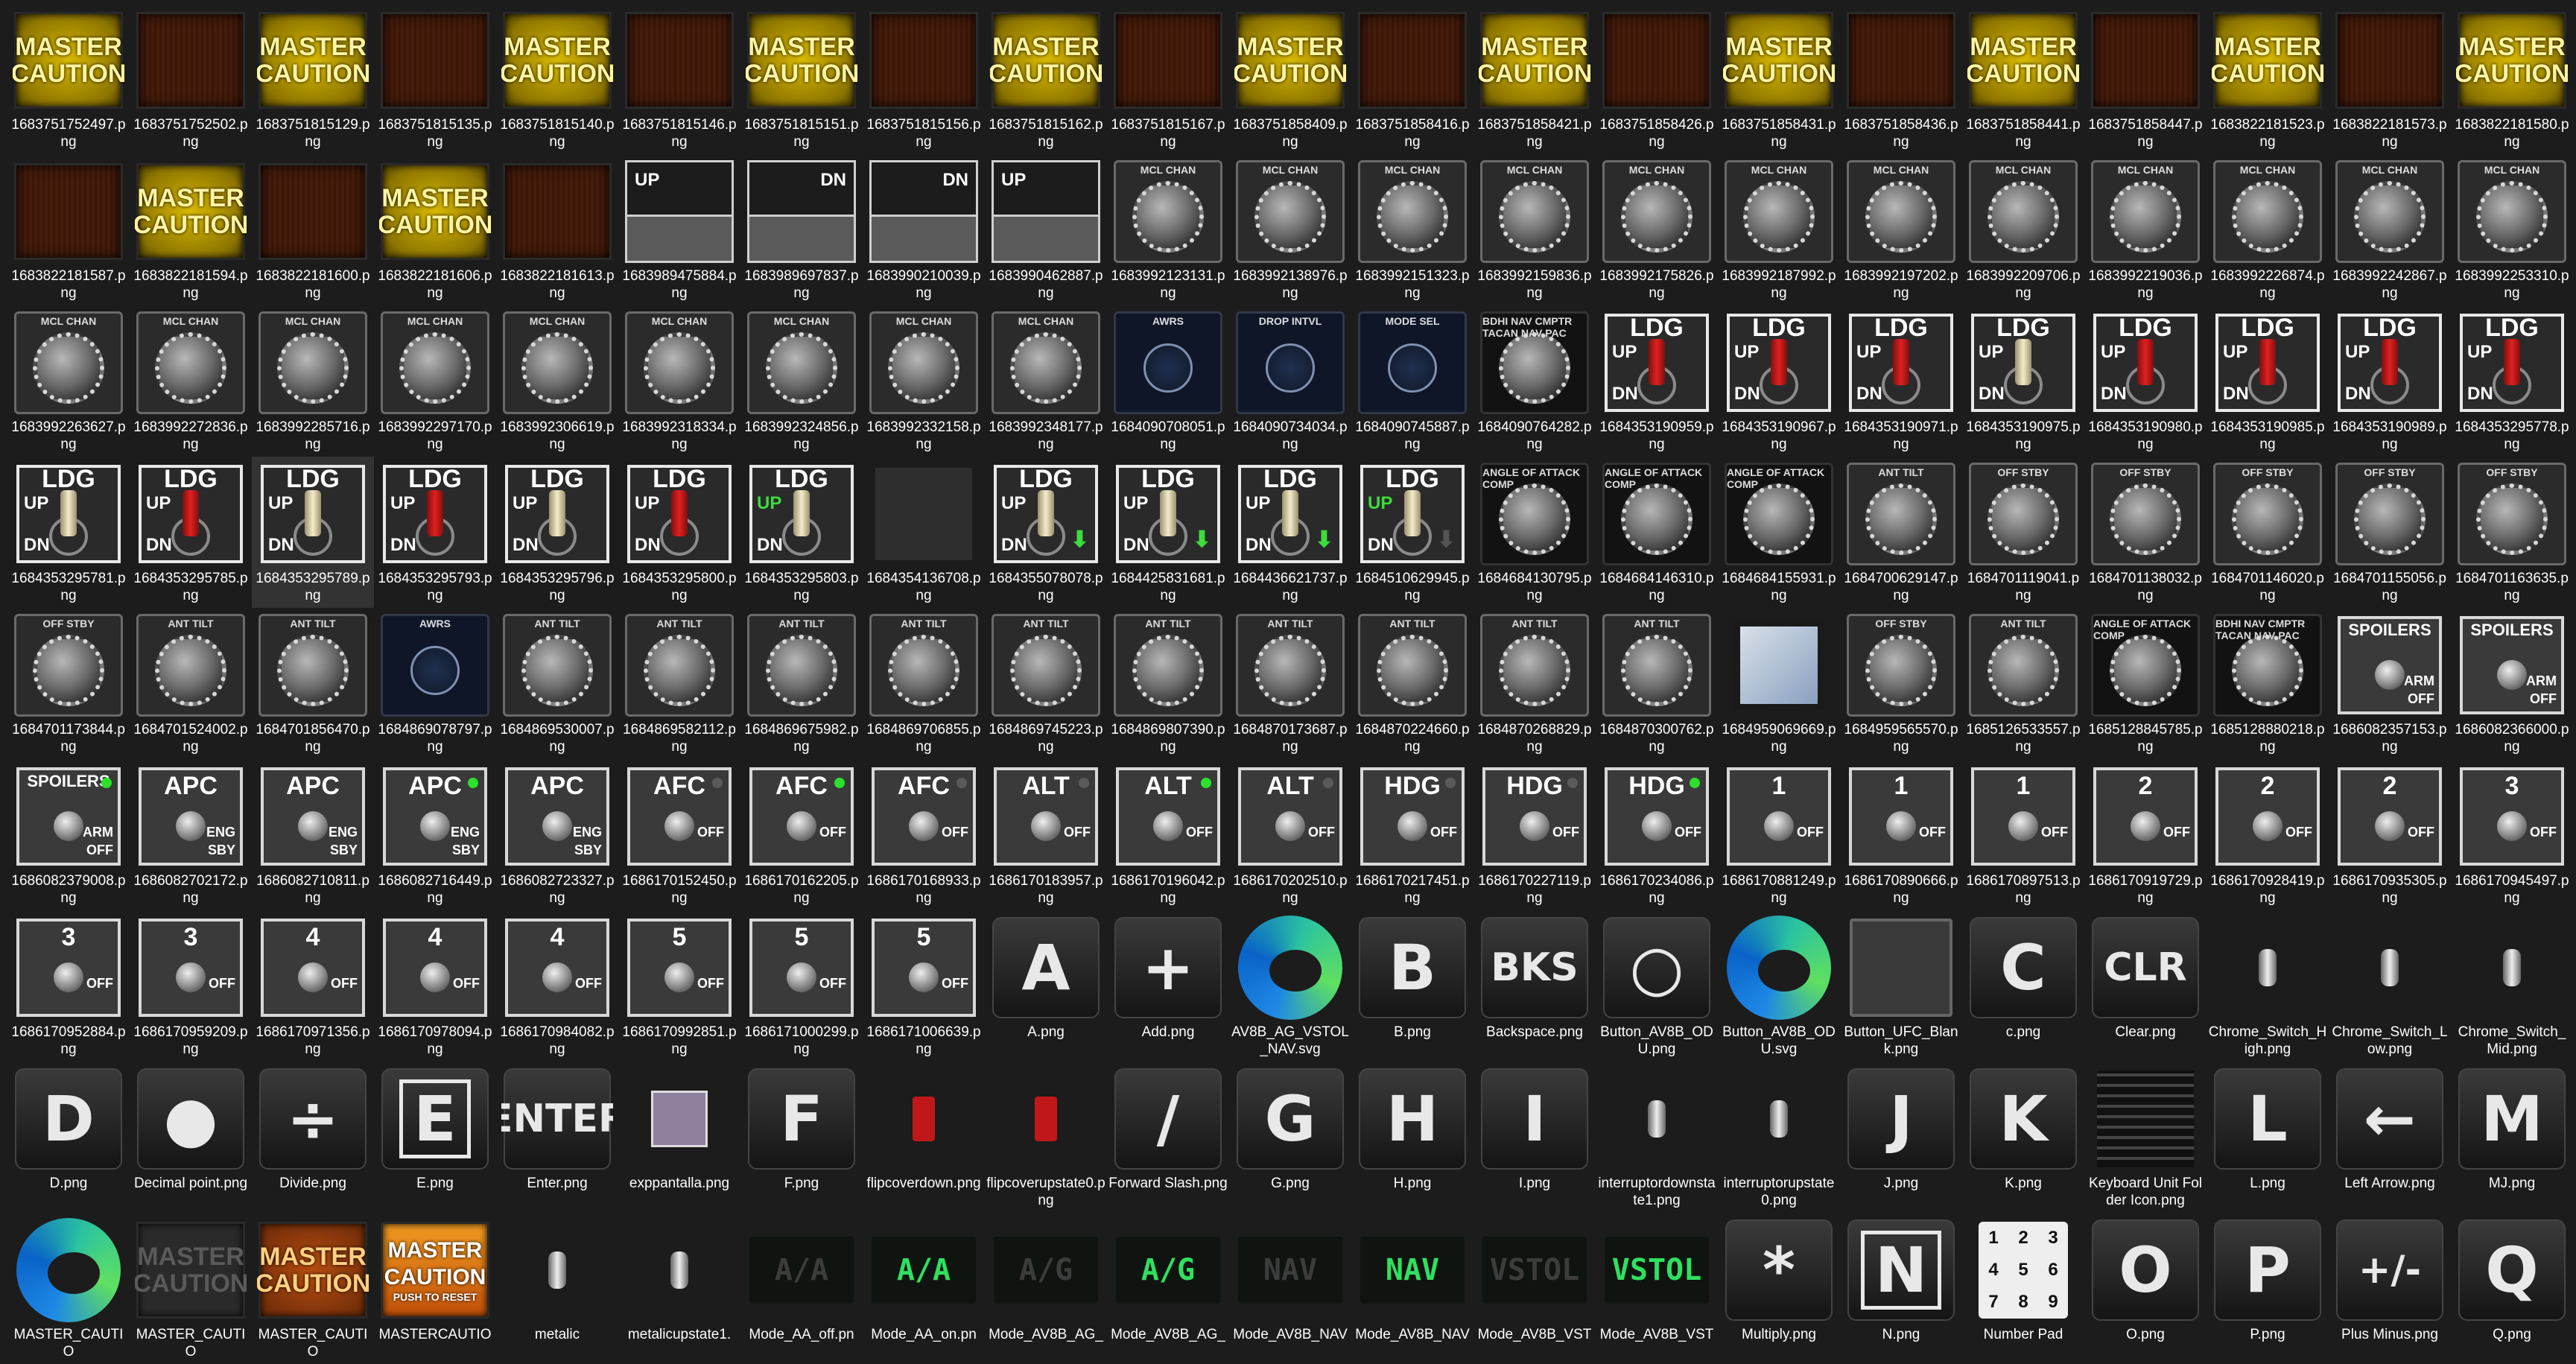 The height and width of the screenshot is (1364, 2576). I want to click on file-item: MCL CHAN 1683992226874.png, so click(2268, 229).